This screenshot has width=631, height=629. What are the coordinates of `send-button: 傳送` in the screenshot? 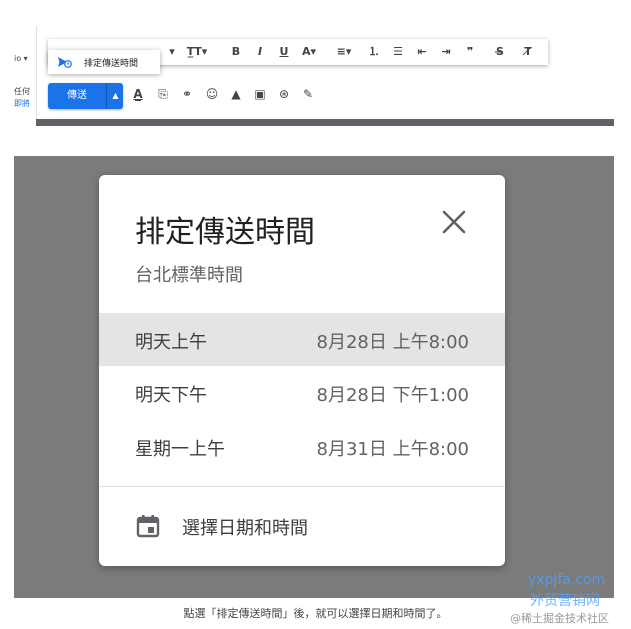 It's located at (77, 96).